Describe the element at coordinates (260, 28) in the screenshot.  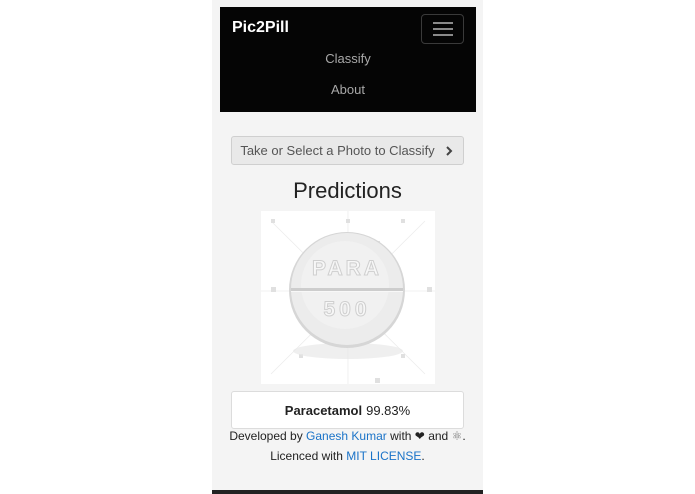
I see `navbar-brand: Pic2Pill` at that location.